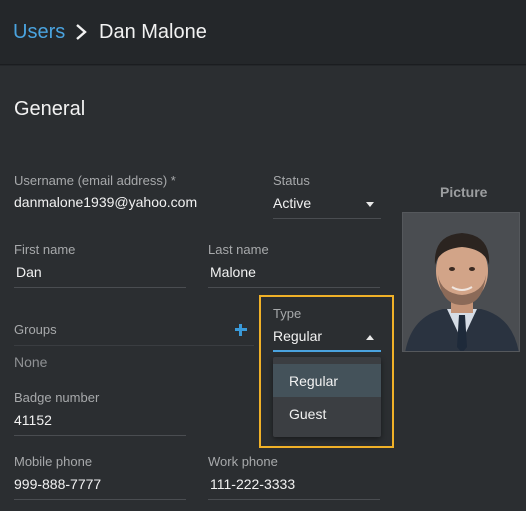  What do you see at coordinates (287, 313) in the screenshot?
I see `type-label: Type` at bounding box center [287, 313].